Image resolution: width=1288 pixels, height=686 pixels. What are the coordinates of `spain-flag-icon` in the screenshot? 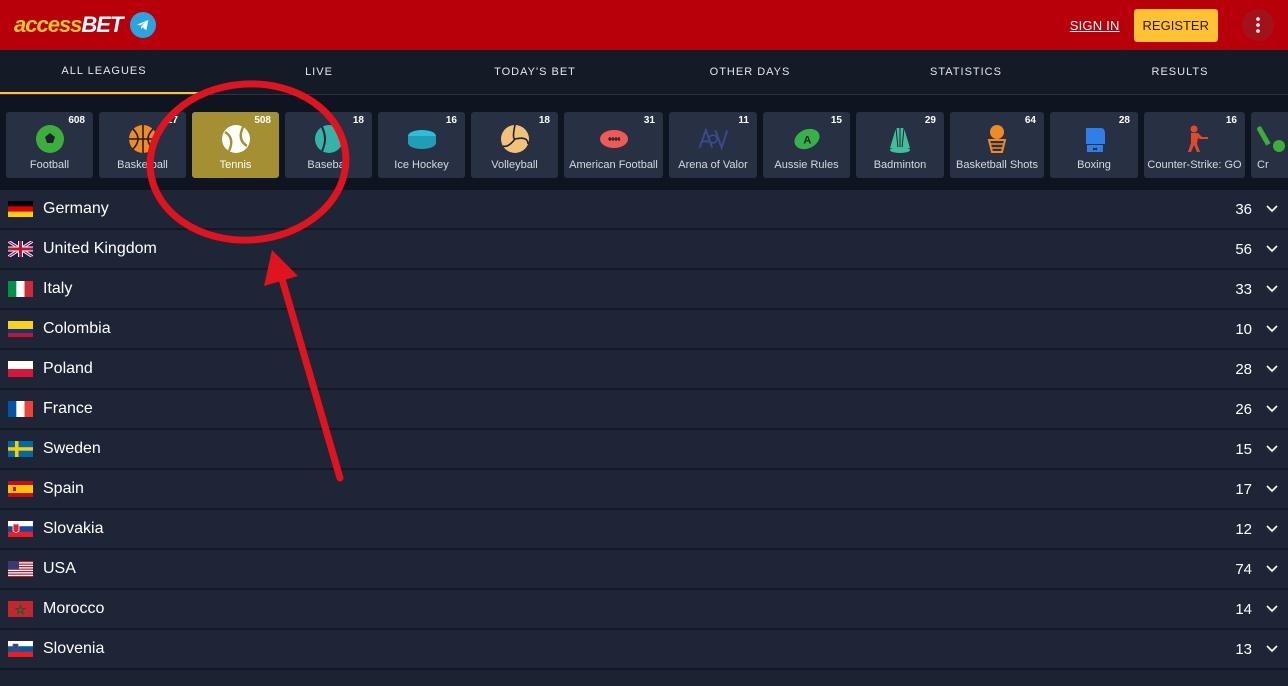 It's located at (20, 489).